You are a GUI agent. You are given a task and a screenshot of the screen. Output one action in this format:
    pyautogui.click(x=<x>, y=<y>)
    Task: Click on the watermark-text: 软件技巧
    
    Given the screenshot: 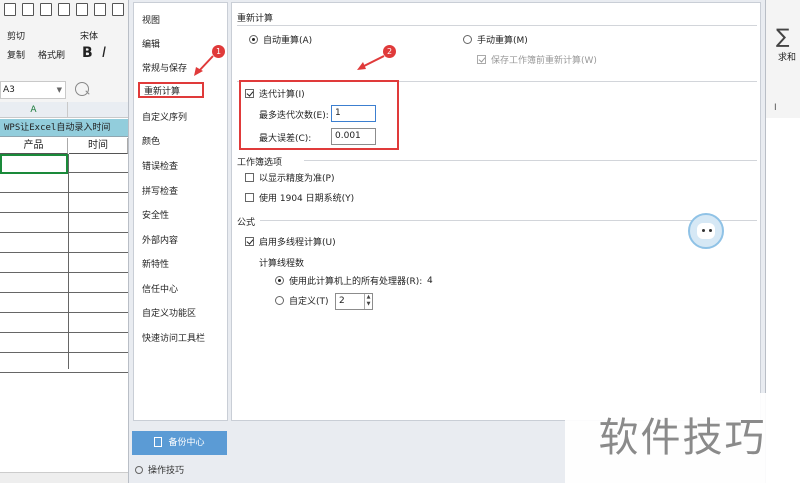 What is the action you would take?
    pyautogui.click(x=682, y=438)
    